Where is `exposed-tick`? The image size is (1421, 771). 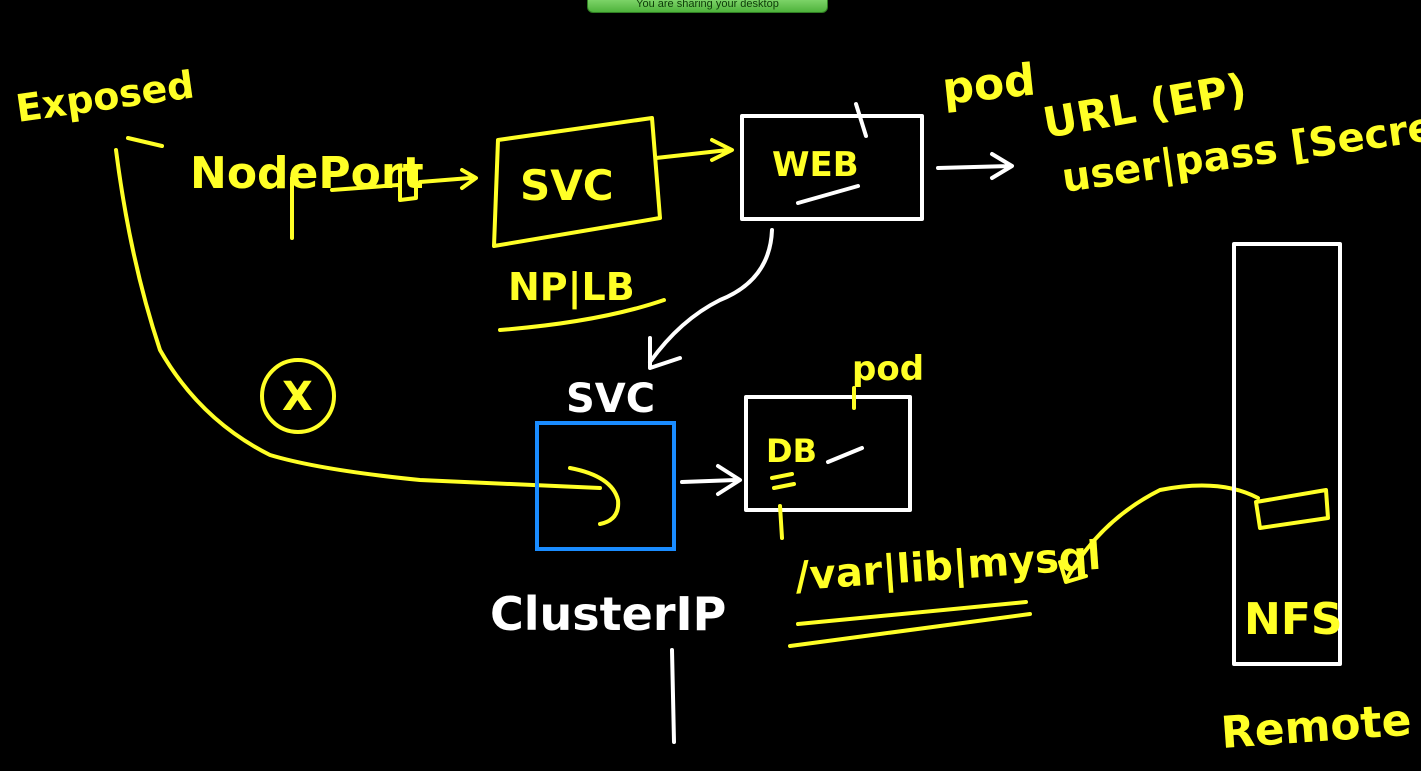
exposed-tick is located at coordinates (145, 142).